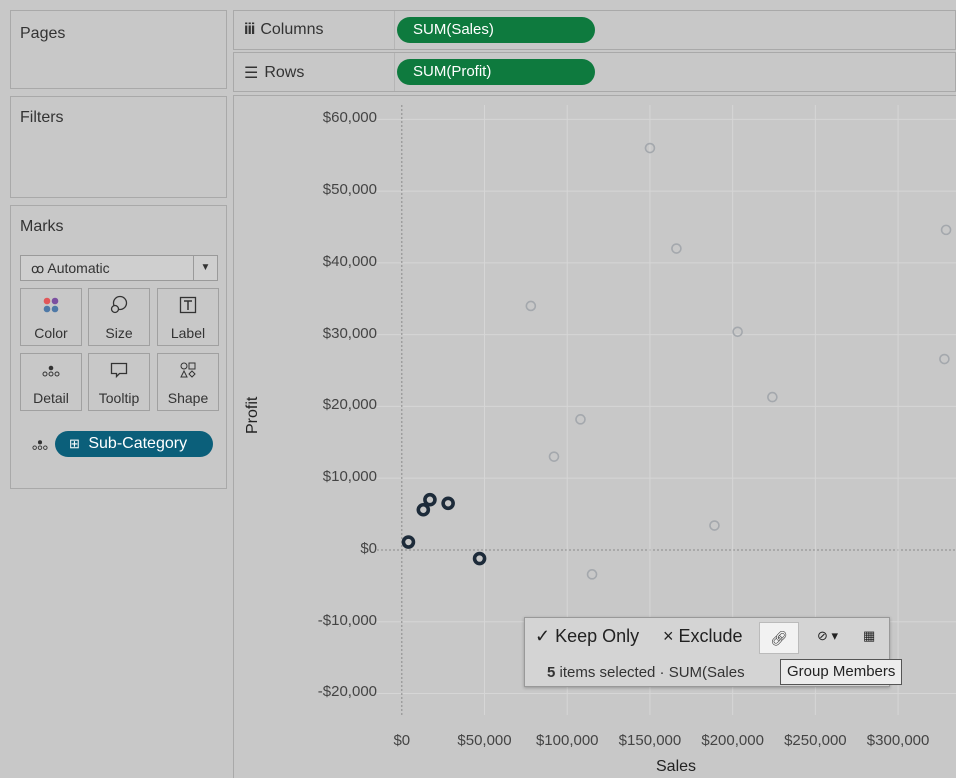 This screenshot has height=778, width=956. What do you see at coordinates (587, 636) in the screenshot?
I see `keep-only-button: ✓ Keep Only` at bounding box center [587, 636].